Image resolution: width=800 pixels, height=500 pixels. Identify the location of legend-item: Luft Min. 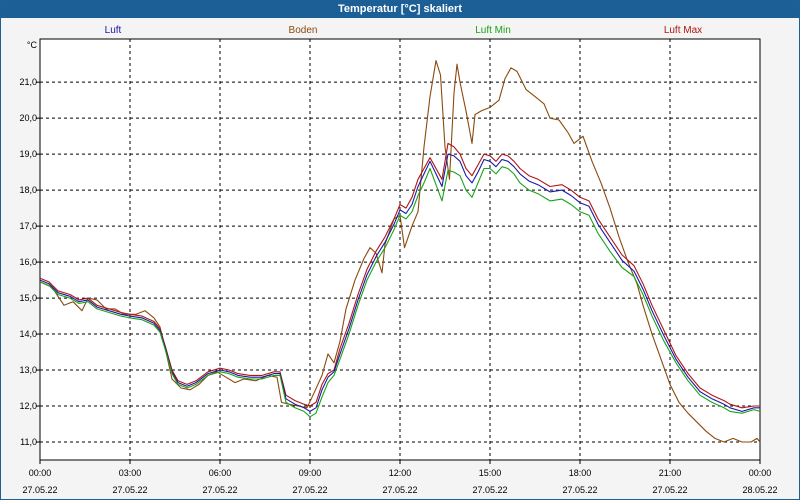
(493, 30).